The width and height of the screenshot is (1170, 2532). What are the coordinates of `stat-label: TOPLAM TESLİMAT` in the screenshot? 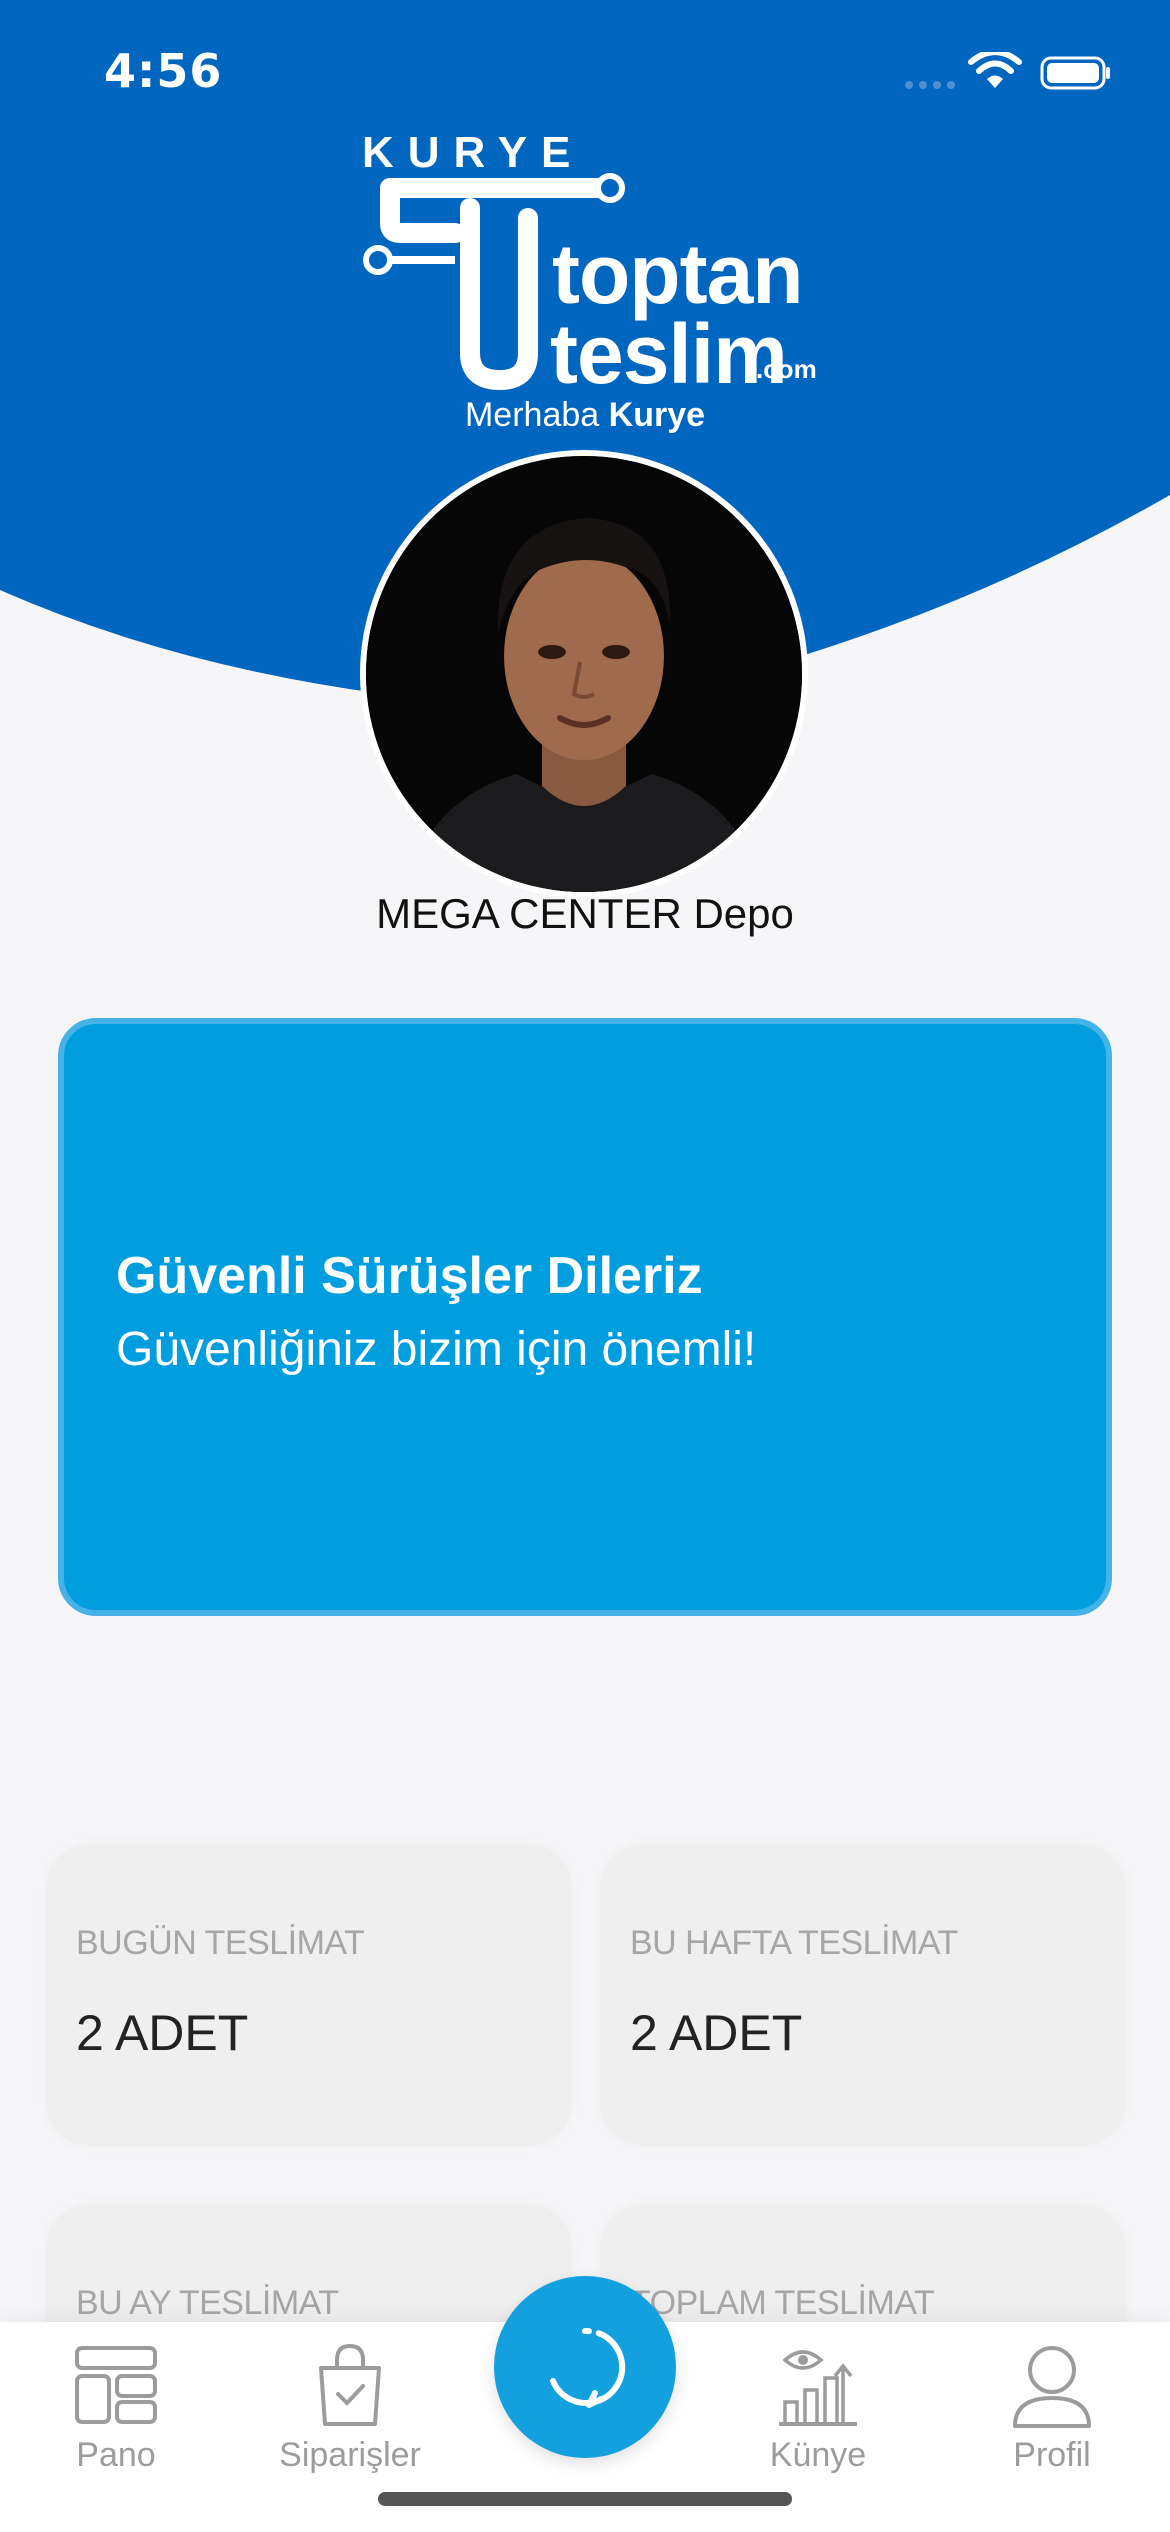 It's located at (782, 2303).